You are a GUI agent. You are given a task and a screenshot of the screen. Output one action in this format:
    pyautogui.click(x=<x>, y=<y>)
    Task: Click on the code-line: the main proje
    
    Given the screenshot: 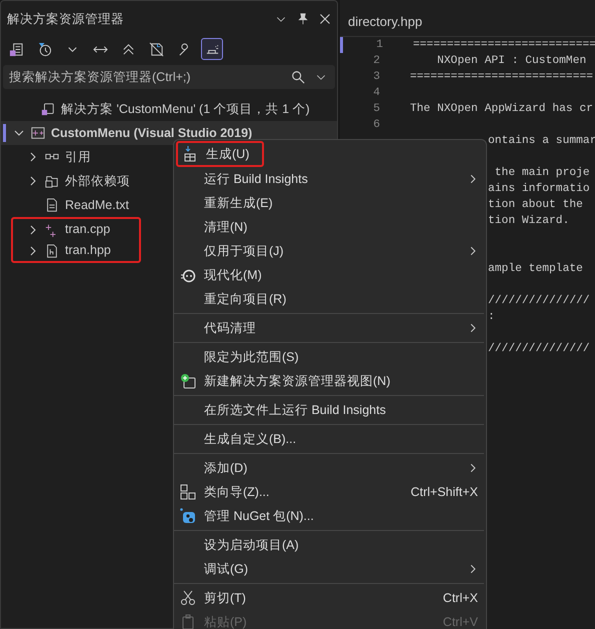 What is the action you would take?
    pyautogui.click(x=542, y=173)
    